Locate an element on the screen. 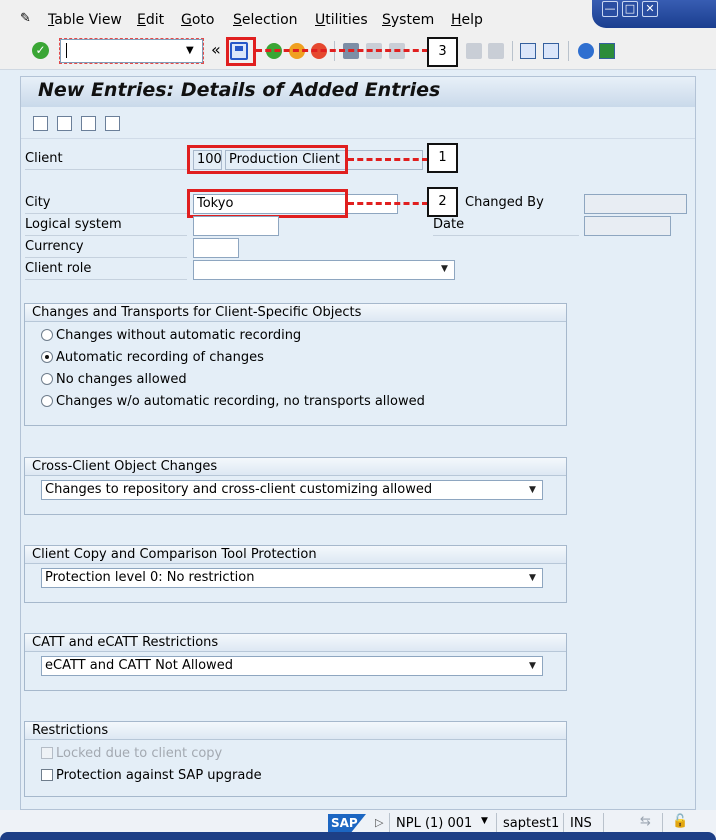 This screenshot has height=840, width=716. delete-icon is located at coordinates (64, 123).